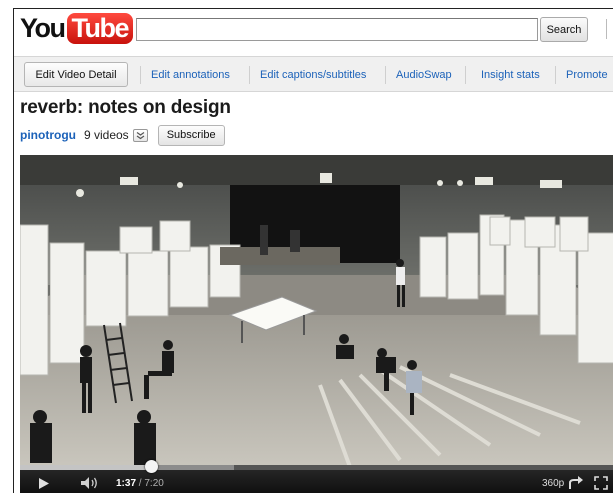  I want to click on chevron-down-icon, so click(140, 135).